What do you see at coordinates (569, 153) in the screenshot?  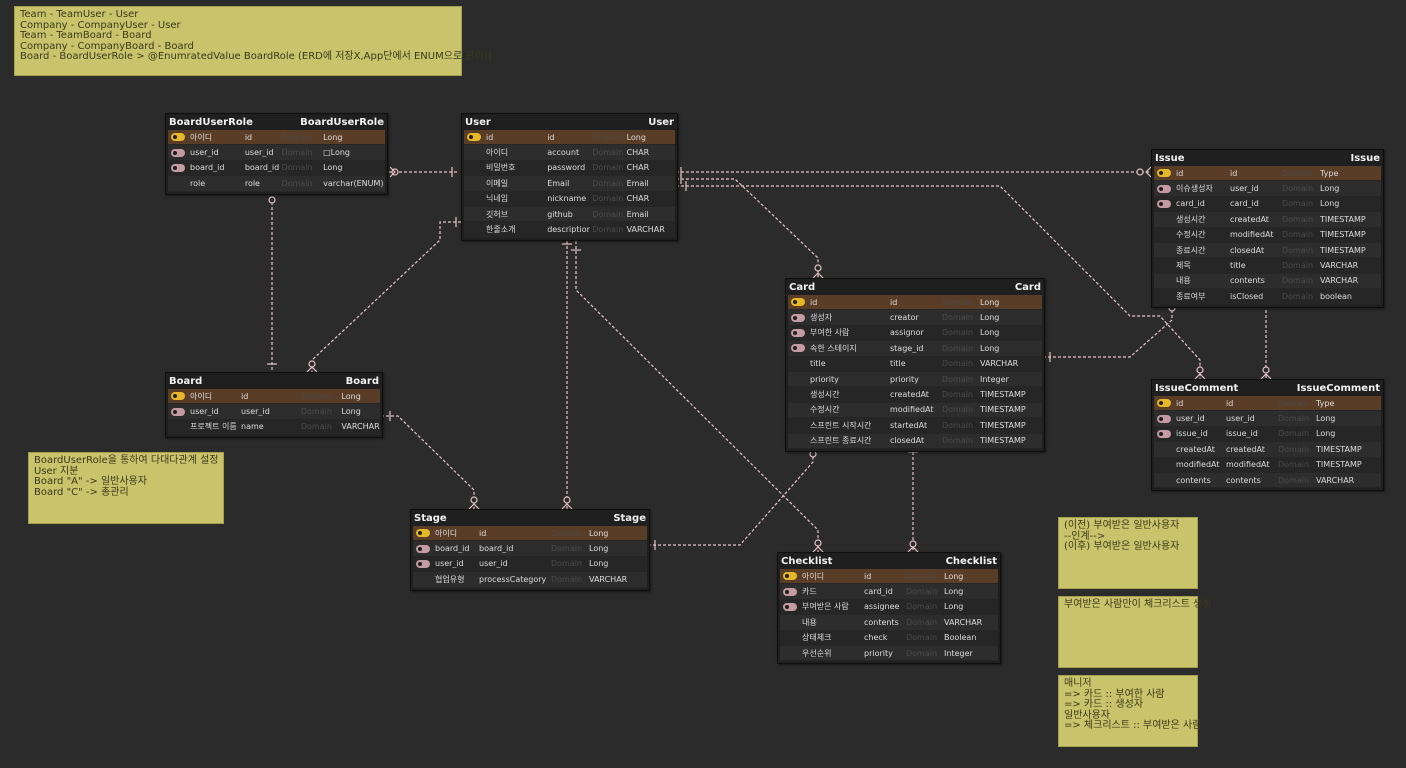 I see `column-row: 아이디 account Domain CHAR` at bounding box center [569, 153].